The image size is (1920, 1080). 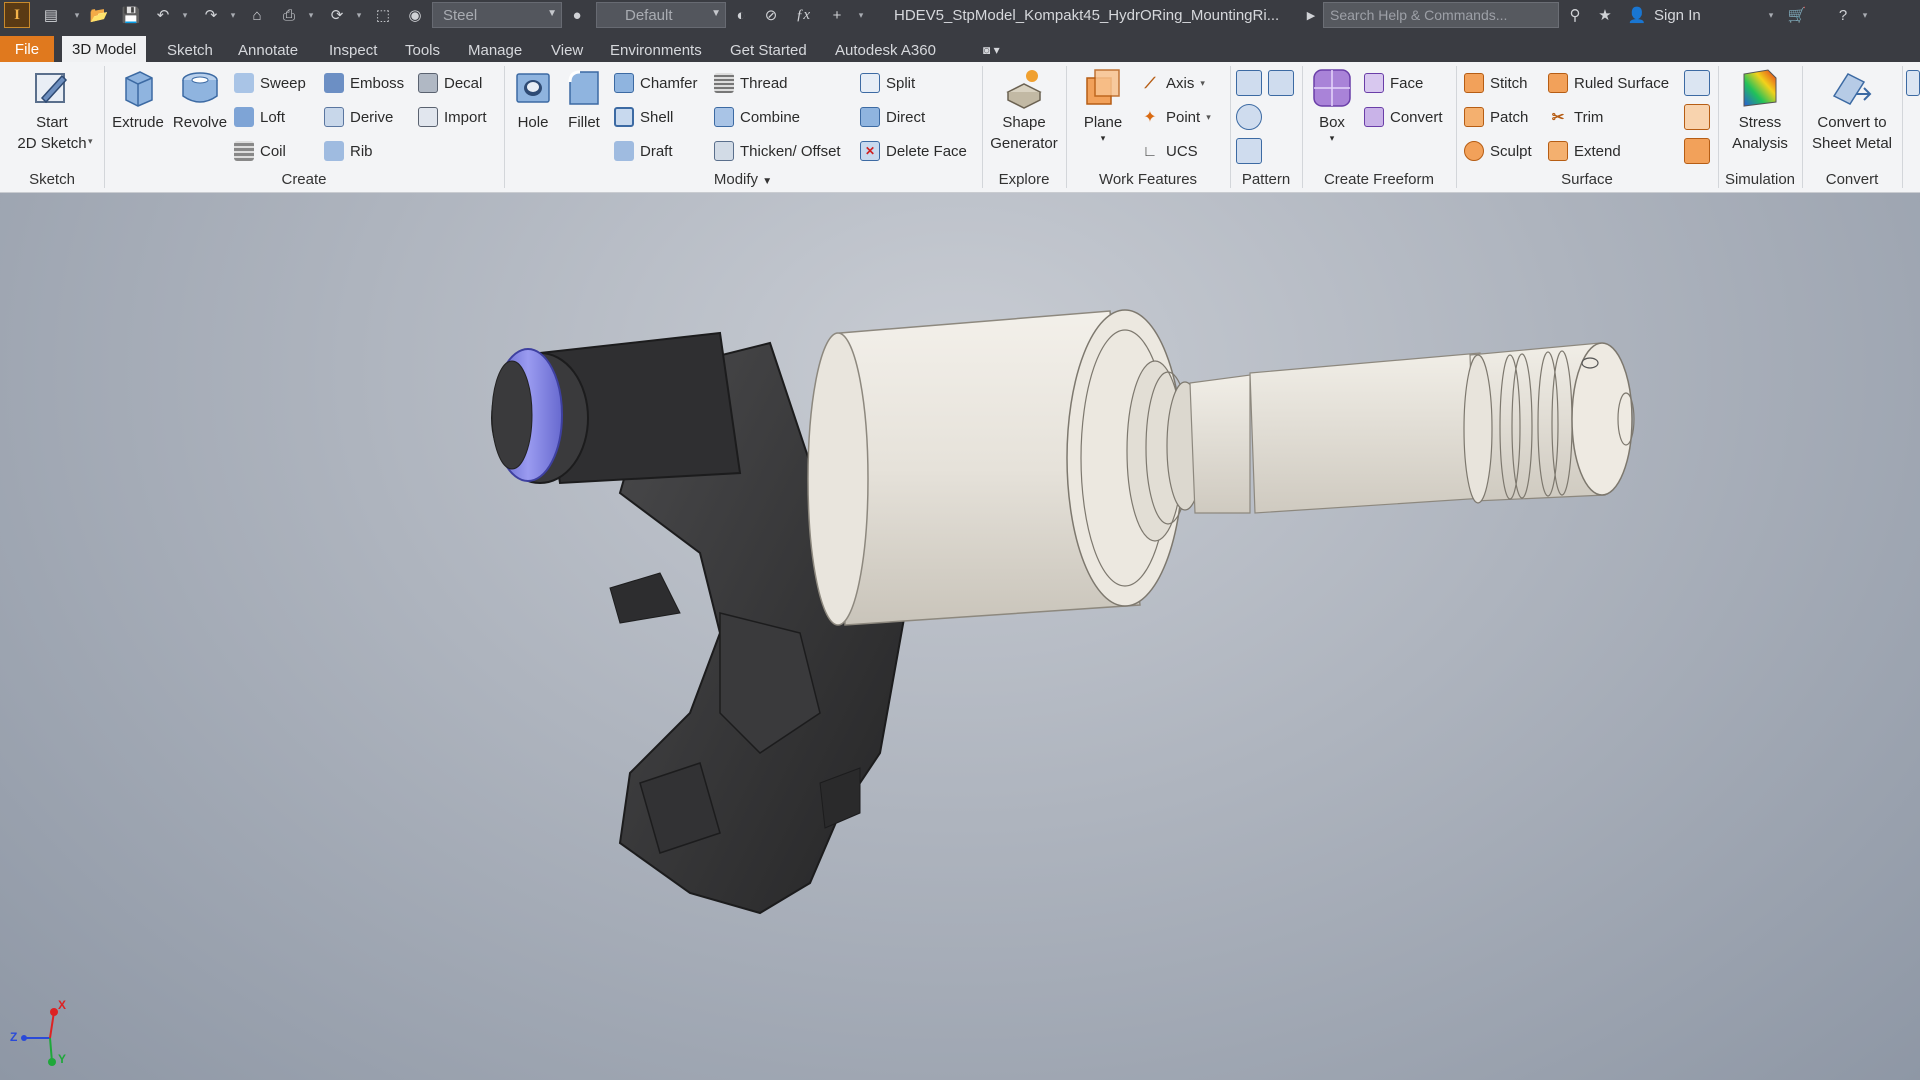 What do you see at coordinates (1281, 83) in the screenshot?
I see `mirror-icon` at bounding box center [1281, 83].